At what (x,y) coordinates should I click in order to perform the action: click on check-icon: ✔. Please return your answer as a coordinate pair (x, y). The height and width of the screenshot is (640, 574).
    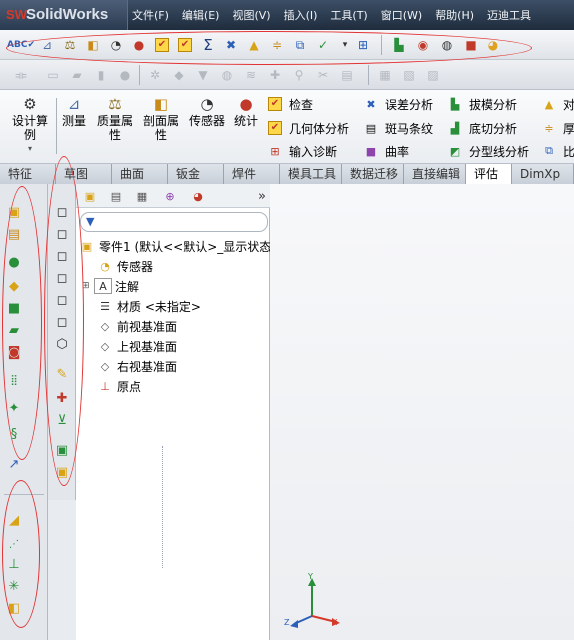
    Looking at the image, I should click on (162, 45).